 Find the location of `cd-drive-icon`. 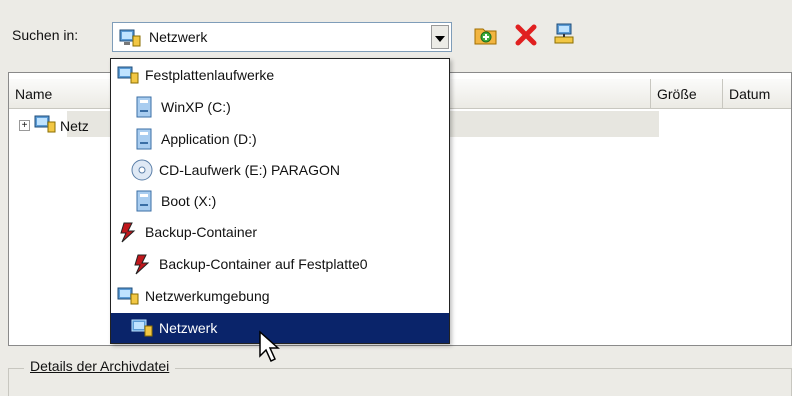

cd-drive-icon is located at coordinates (142, 170).